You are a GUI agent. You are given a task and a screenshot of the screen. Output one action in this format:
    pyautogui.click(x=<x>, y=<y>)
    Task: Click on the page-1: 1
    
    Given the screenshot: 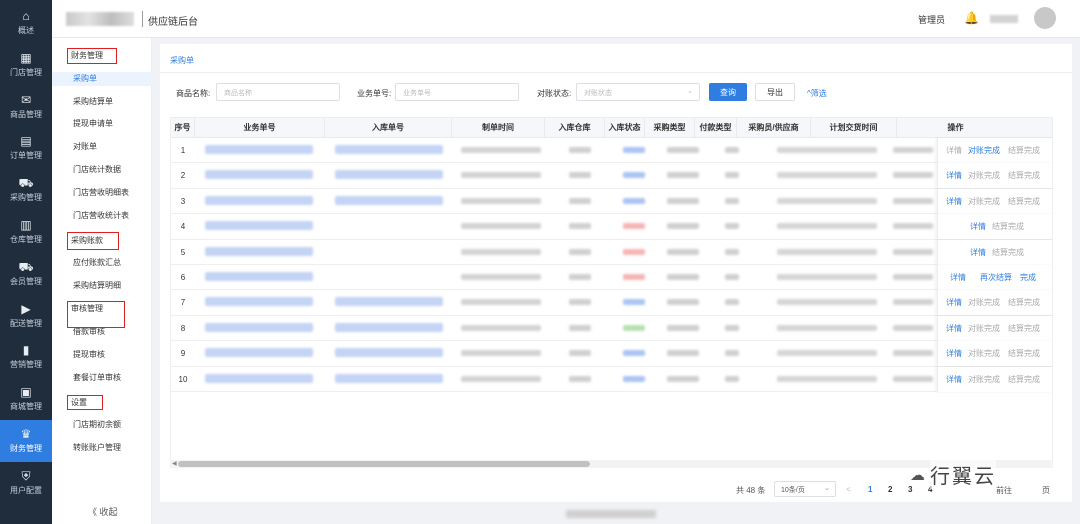 What is the action you would take?
    pyautogui.click(x=870, y=489)
    